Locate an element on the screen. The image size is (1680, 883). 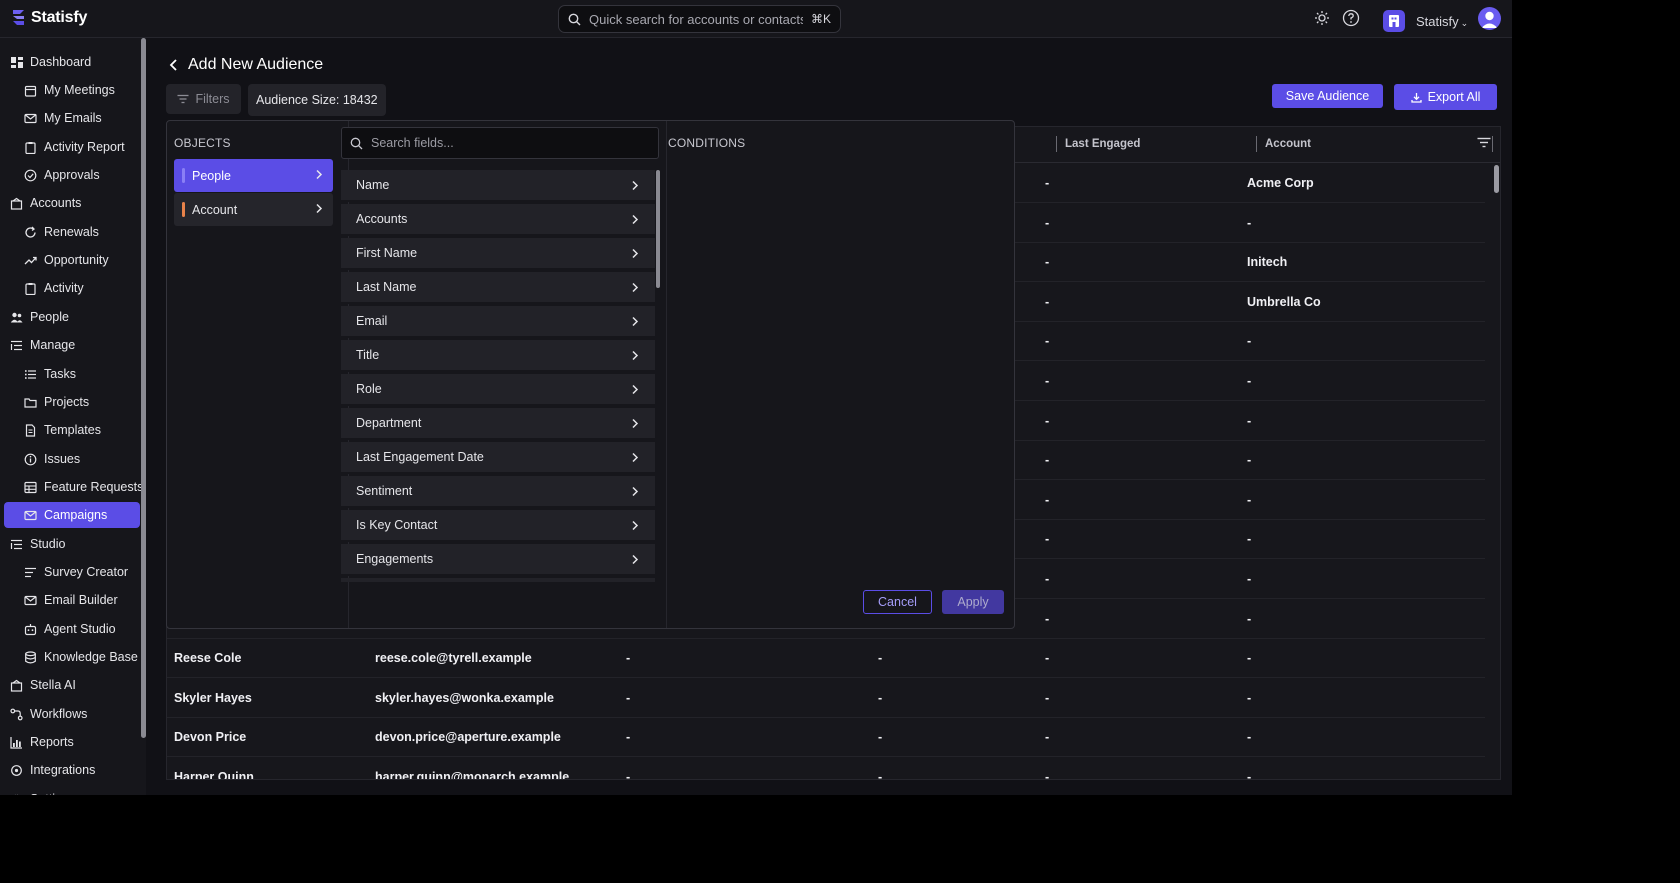
org-logo-icon is located at coordinates (1394, 21).